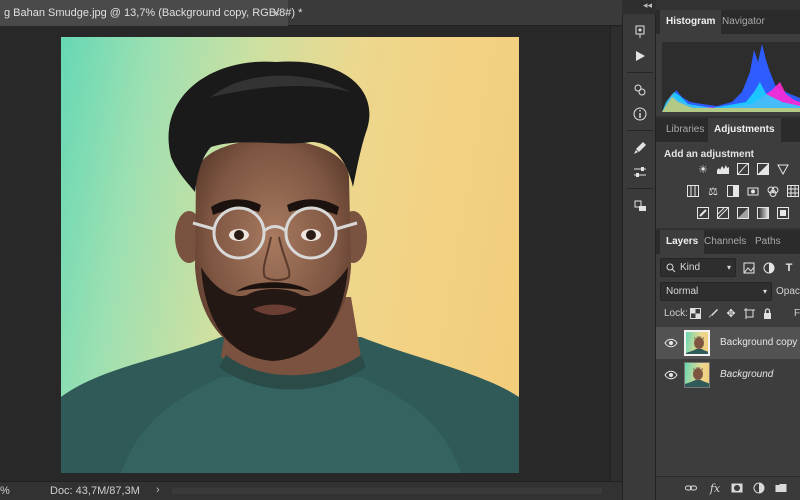  I want to click on adjustments-panel-tabs: Libraries Adjustments, so click(728, 130).